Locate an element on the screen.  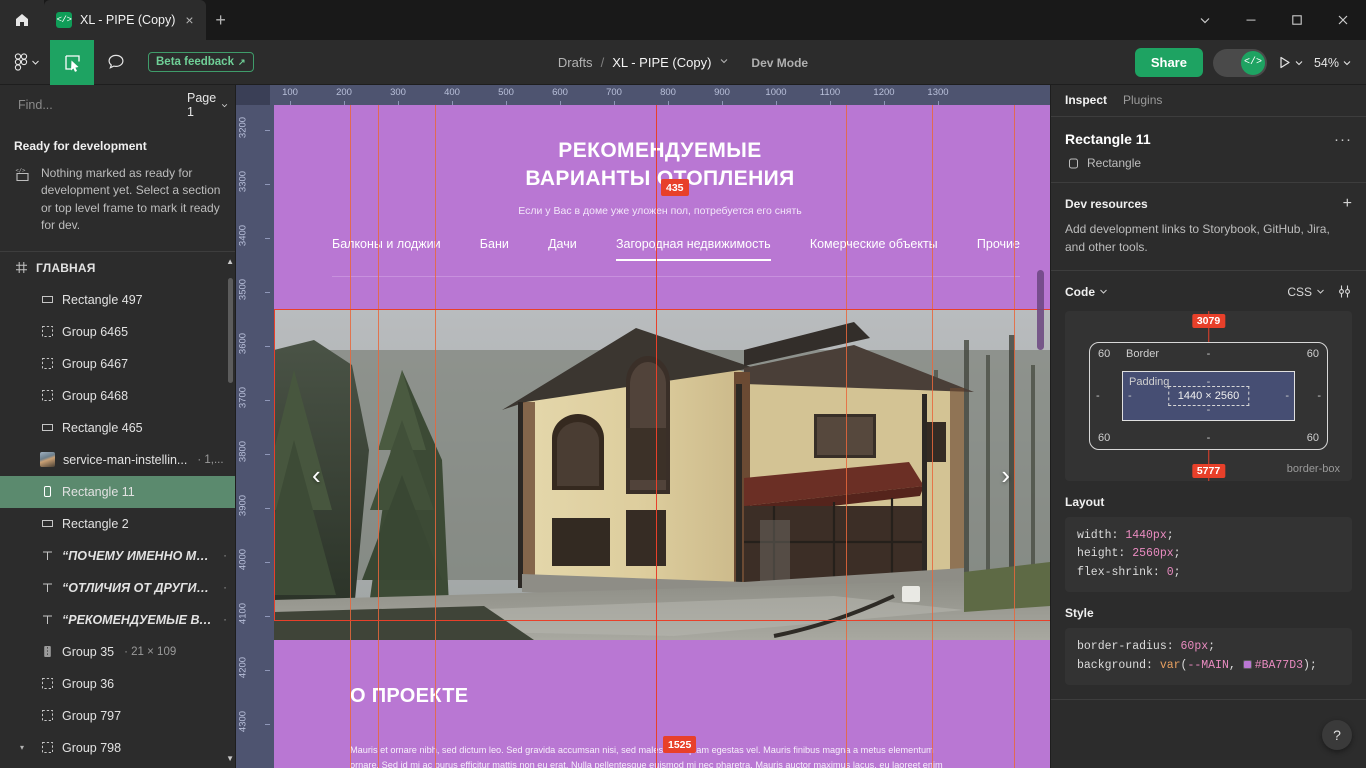
home-icon is located at coordinates (22, 20).